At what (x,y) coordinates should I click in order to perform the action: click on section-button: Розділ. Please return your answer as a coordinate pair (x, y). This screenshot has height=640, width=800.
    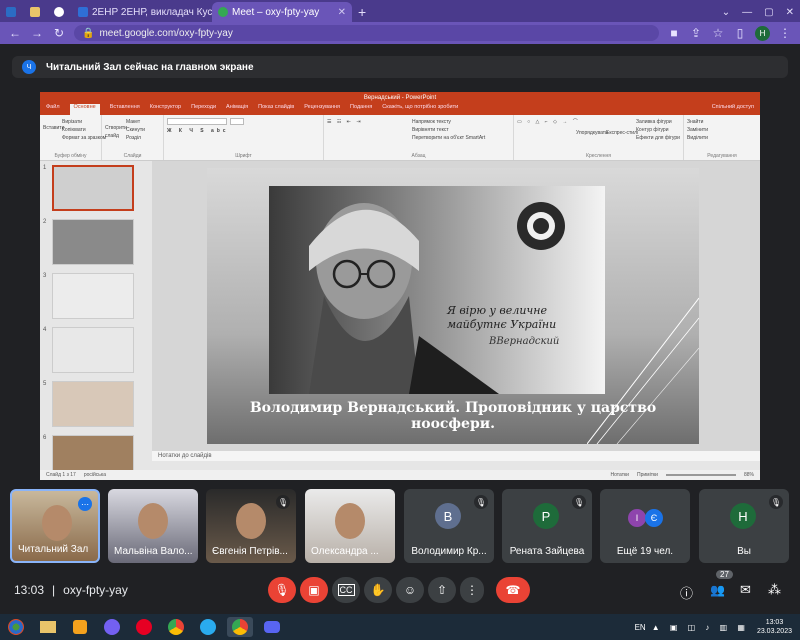
    Looking at the image, I should click on (133, 138).